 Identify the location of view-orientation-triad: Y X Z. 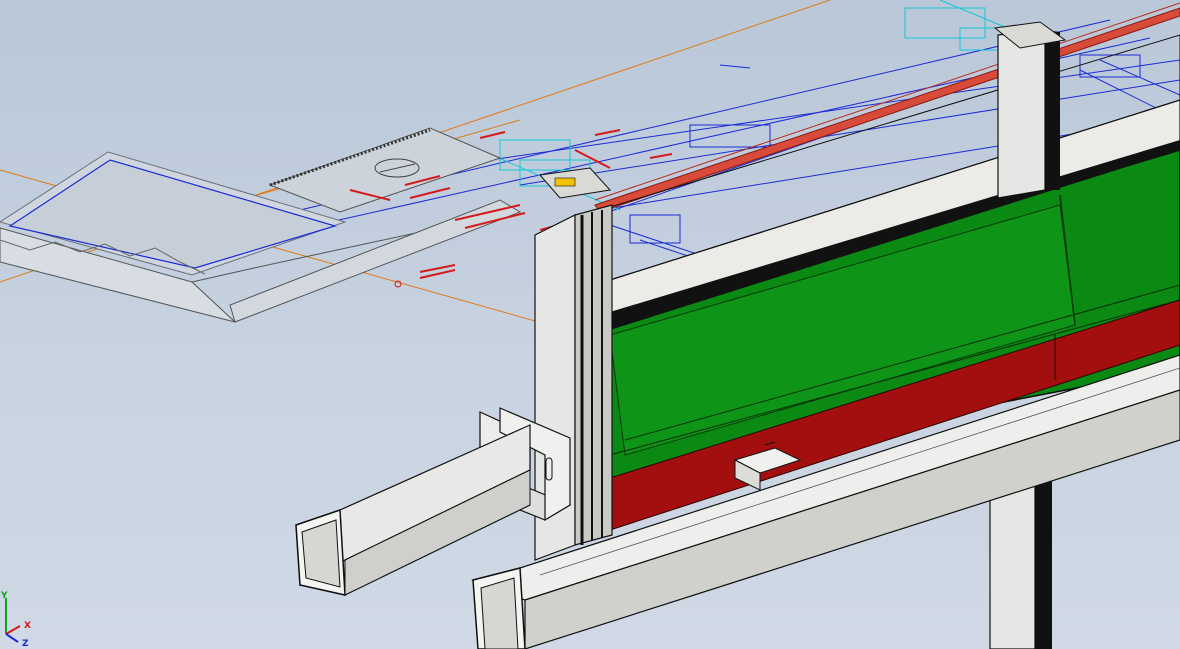
(20, 619).